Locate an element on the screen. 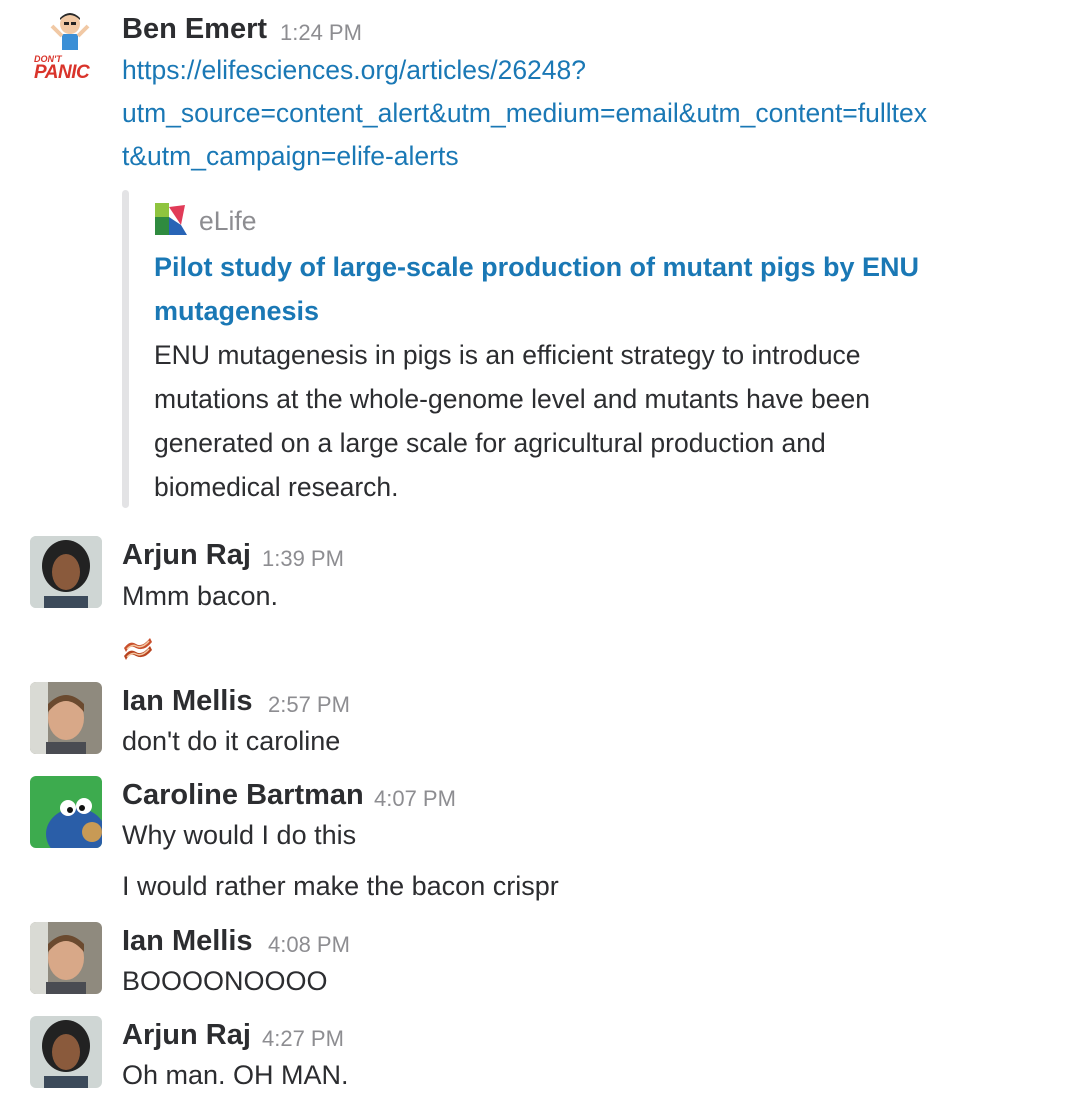  message-text: I would rather make the bacon crispr is located at coordinates (340, 886).